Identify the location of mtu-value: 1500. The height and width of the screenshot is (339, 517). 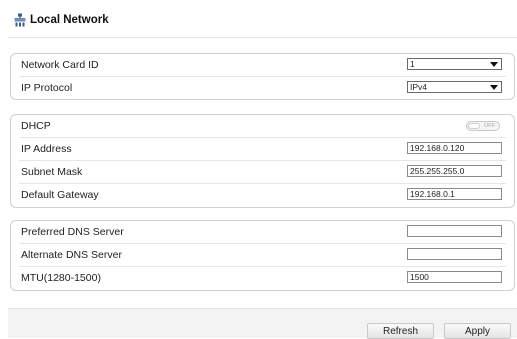
(419, 277).